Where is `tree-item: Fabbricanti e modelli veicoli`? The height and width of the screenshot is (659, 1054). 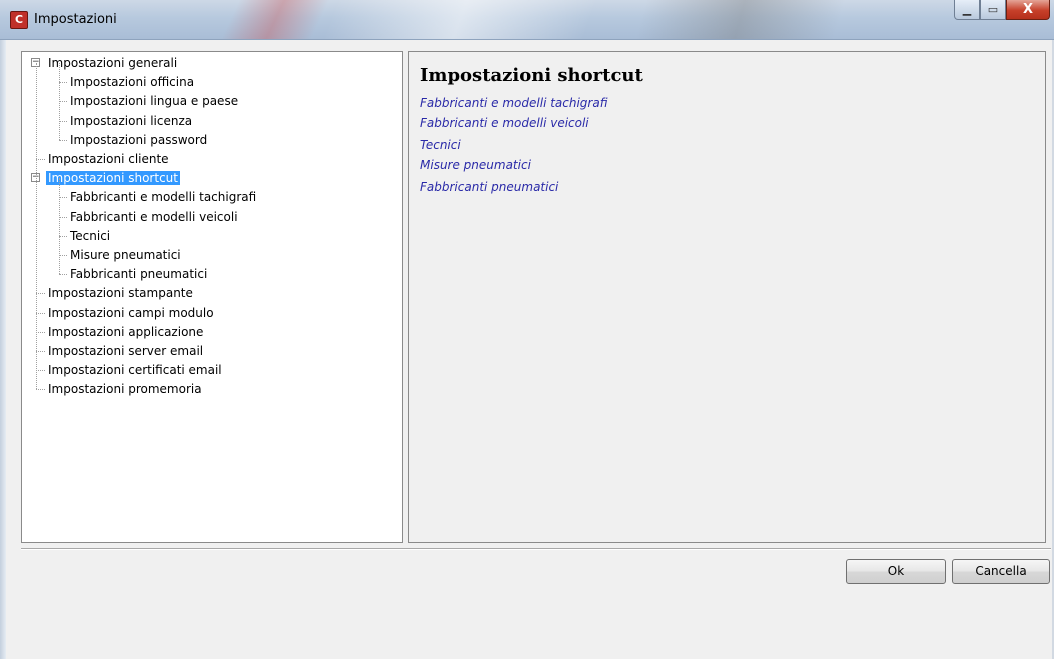
tree-item: Fabbricanti e modelli veicoli is located at coordinates (154, 217).